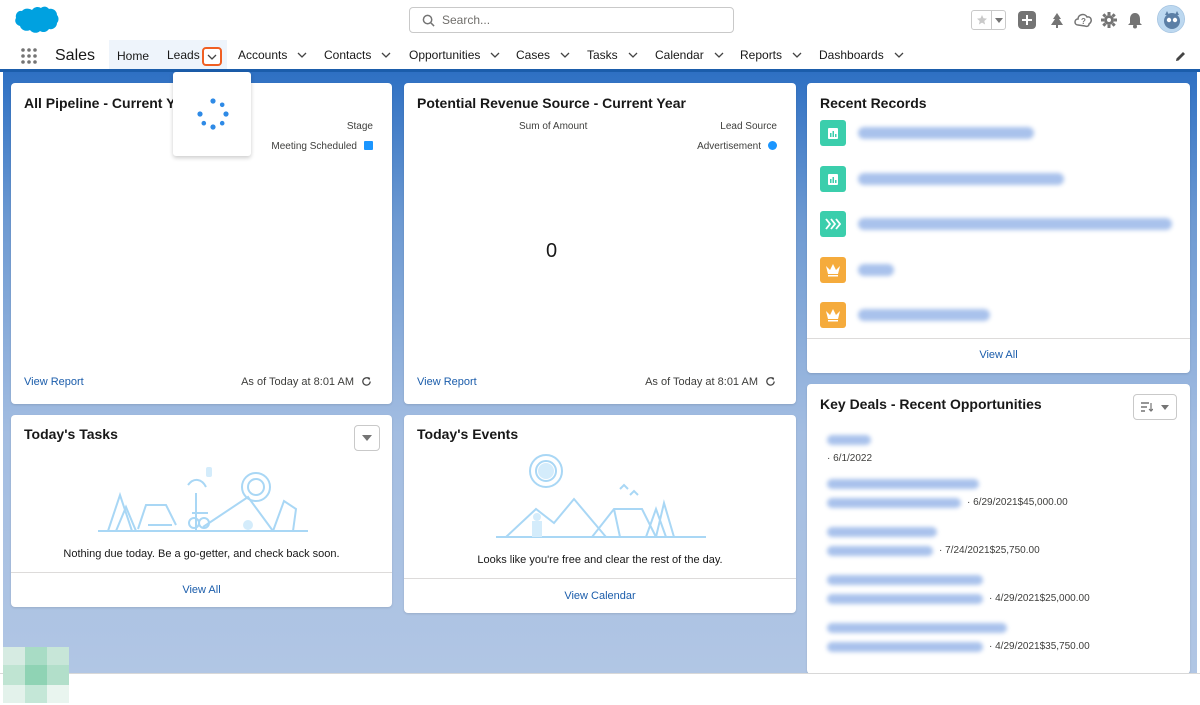  Describe the element at coordinates (1027, 20) in the screenshot. I see `global-actions-icon` at that location.